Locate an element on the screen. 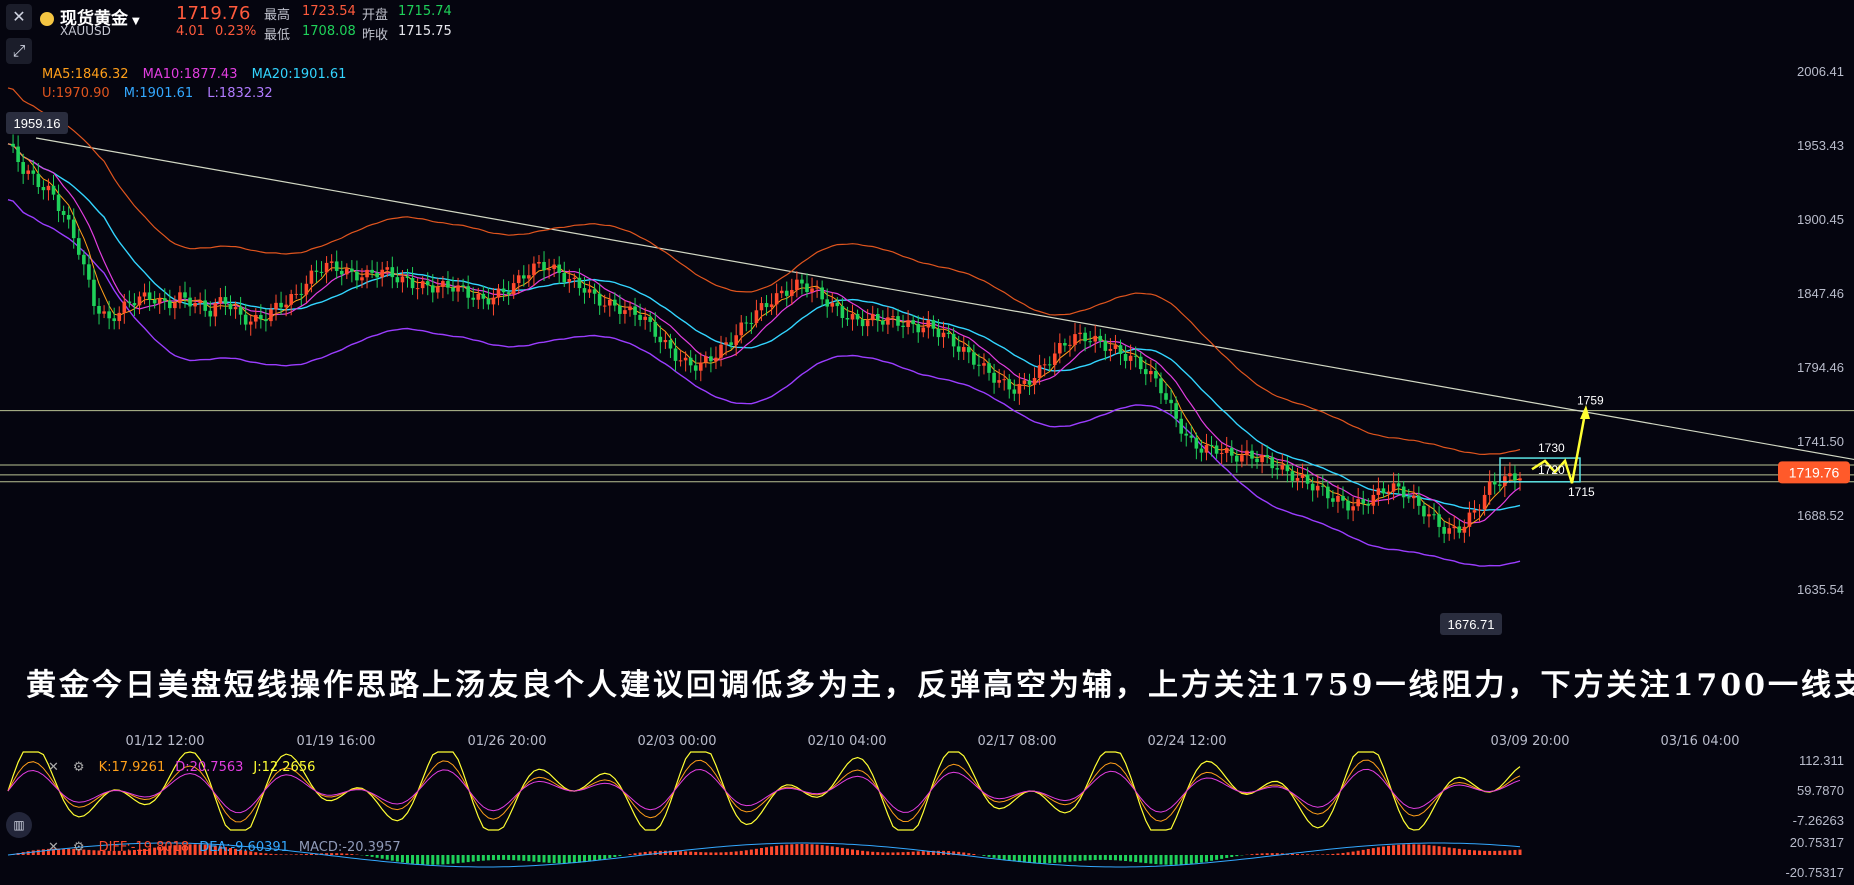 The image size is (1854, 885). expand-icon: ⤢ is located at coordinates (19, 51).